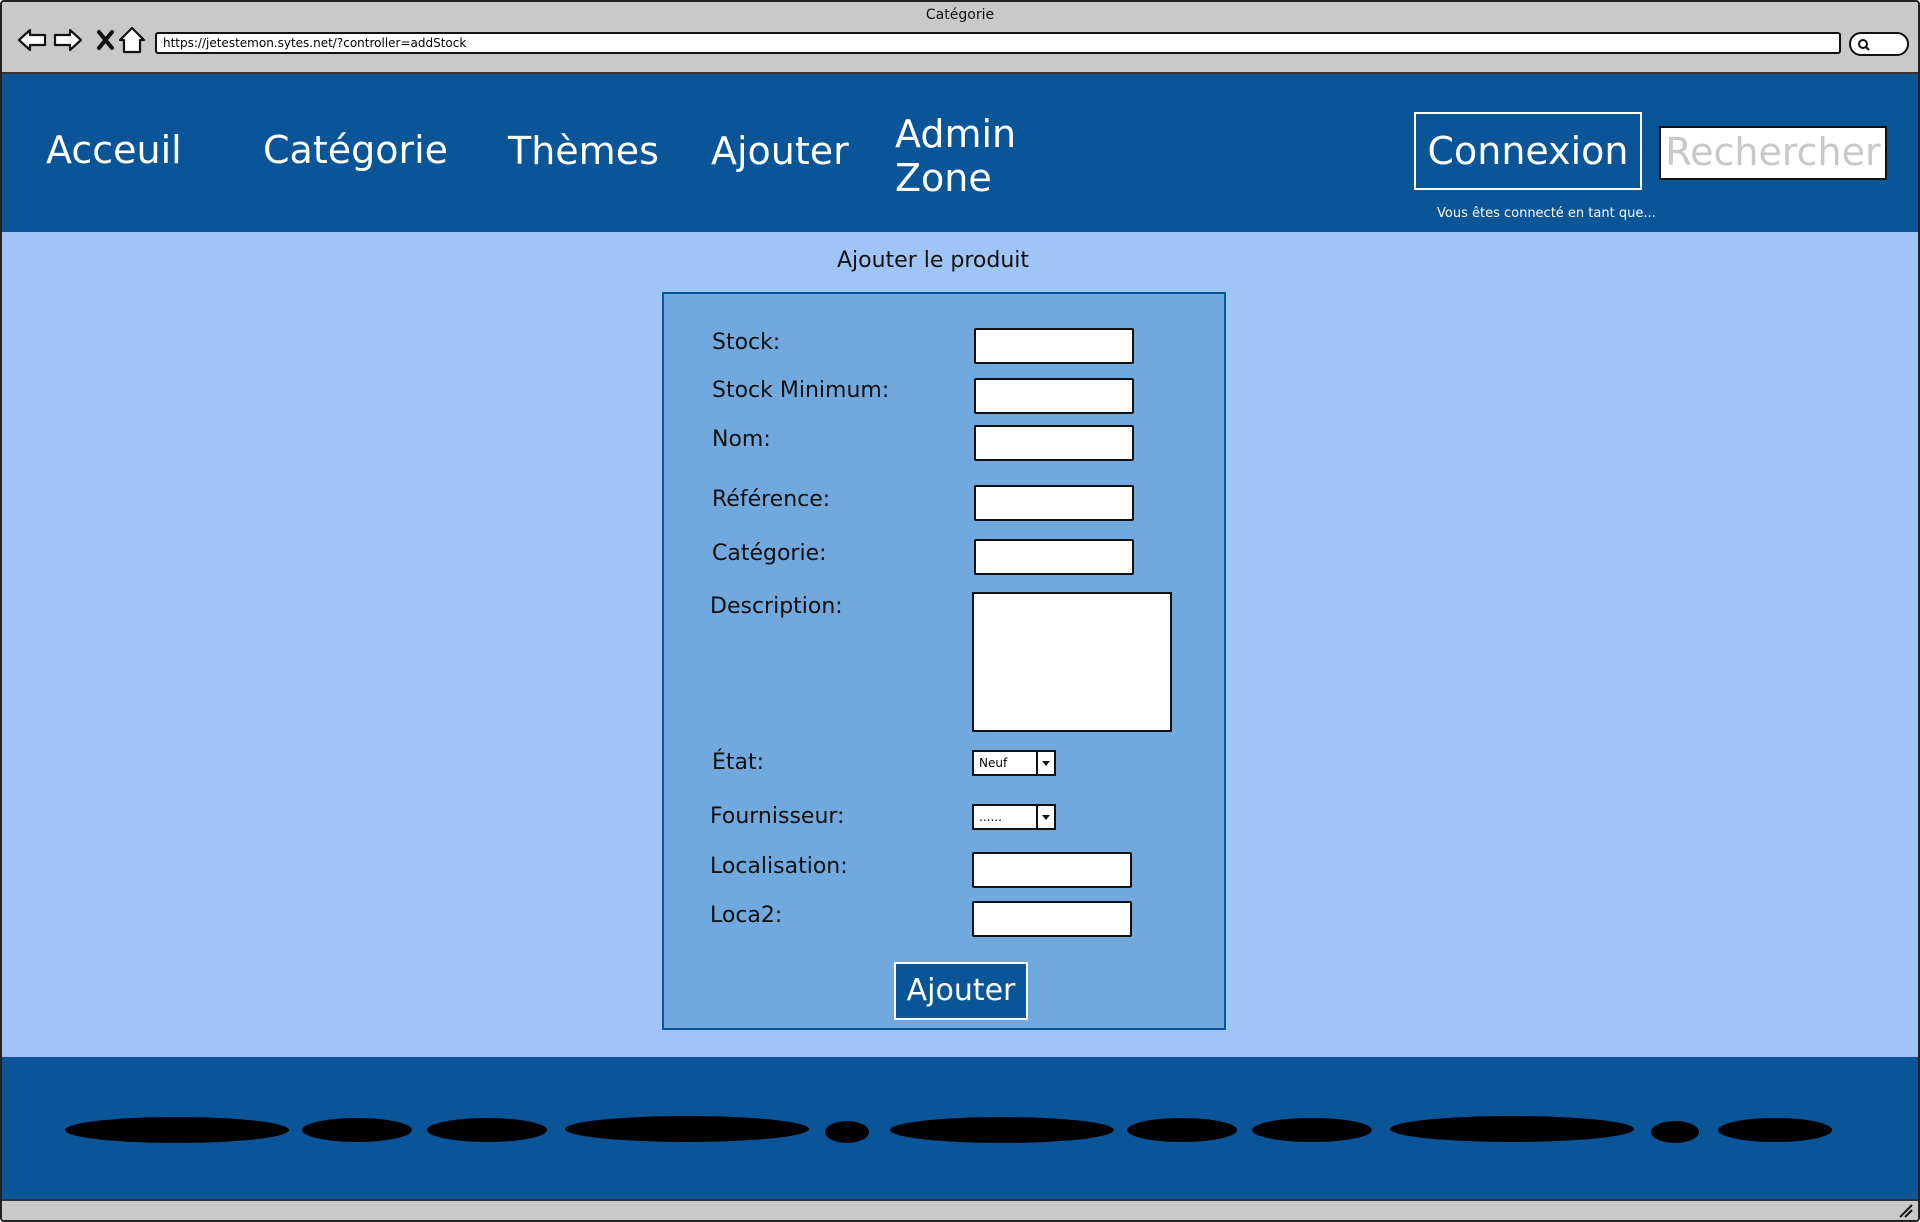 This screenshot has width=1920, height=1222. Describe the element at coordinates (1864, 45) in the screenshot. I see `search-icon` at that location.